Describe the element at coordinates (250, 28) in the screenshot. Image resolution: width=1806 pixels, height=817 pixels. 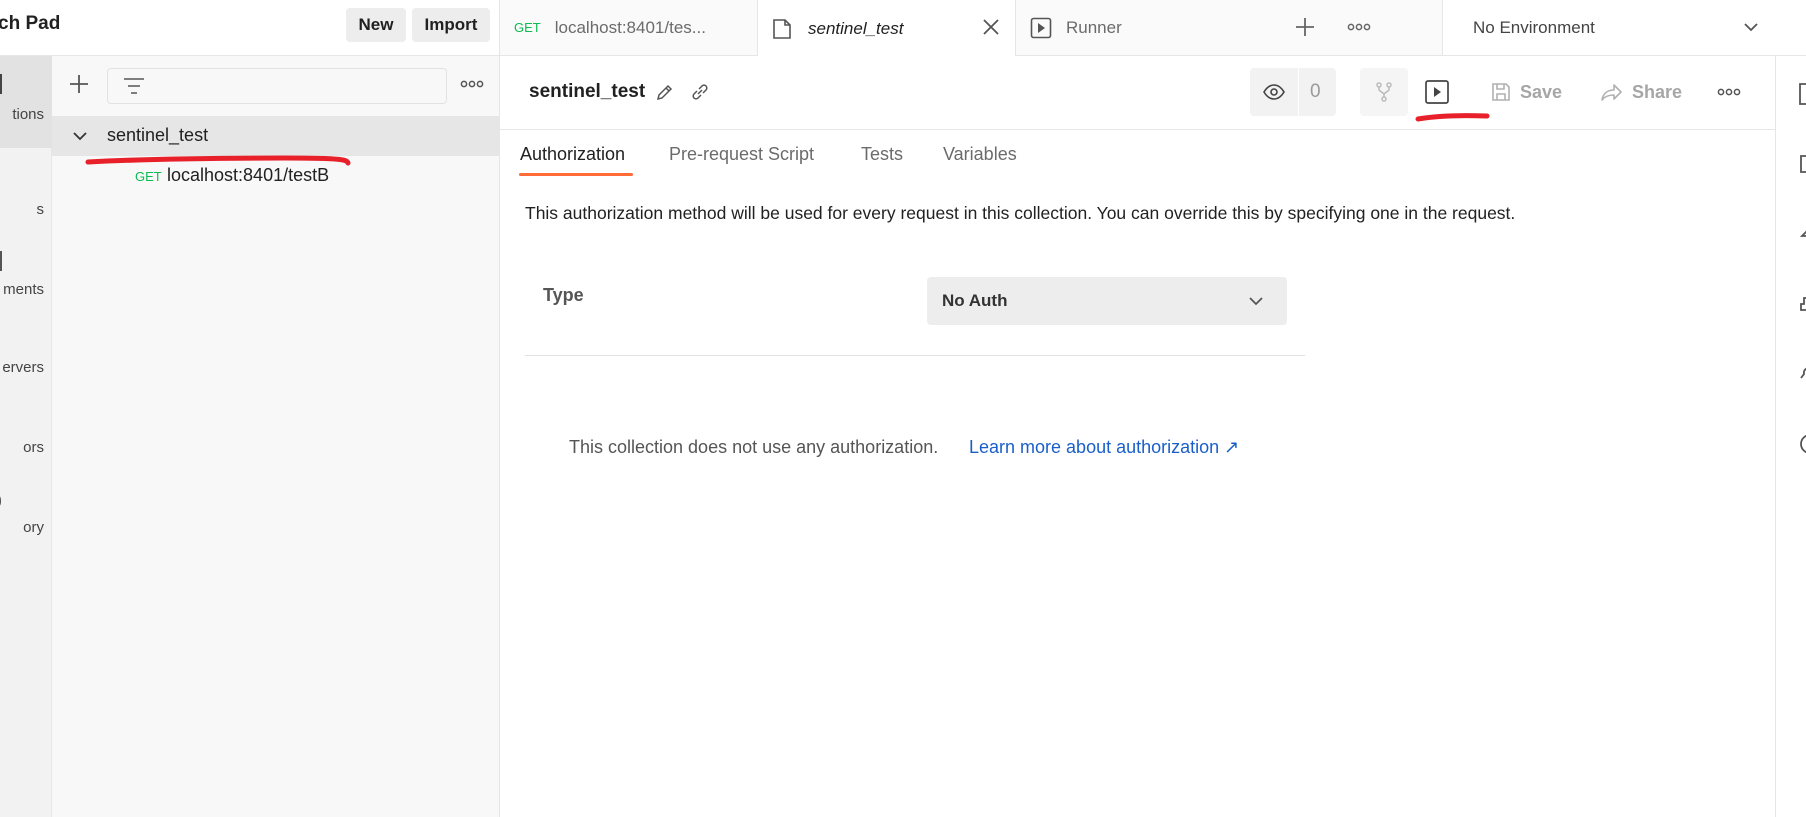
I see `workspace-header: ch Pad New Import` at that location.